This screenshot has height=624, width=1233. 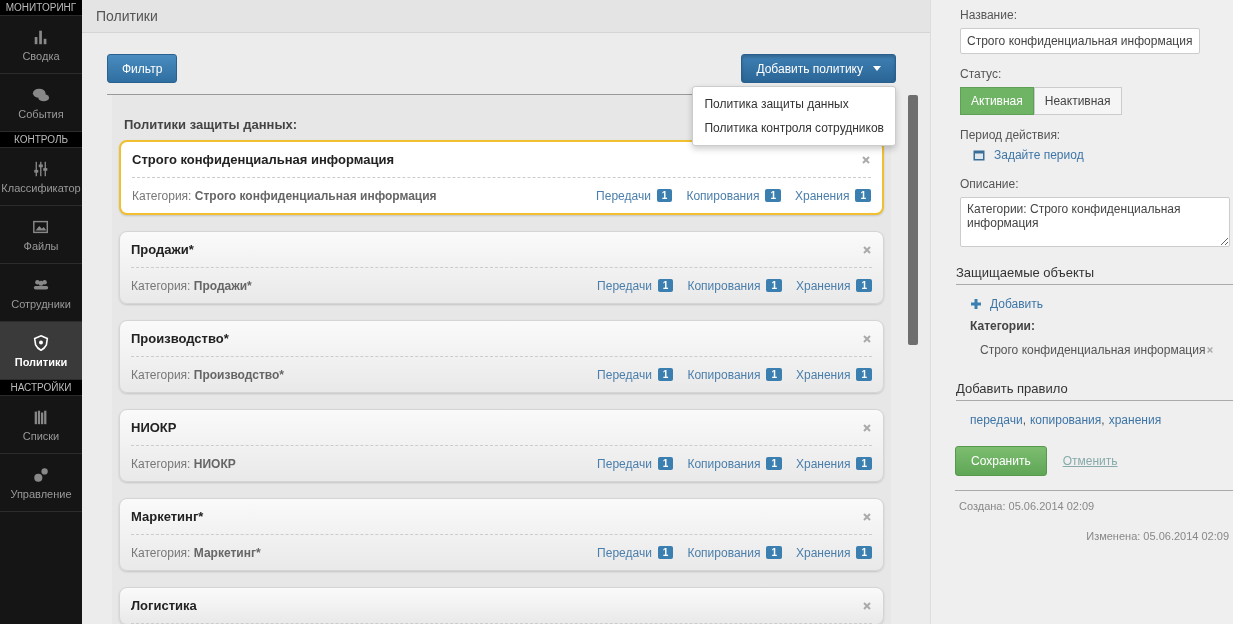 What do you see at coordinates (990, 184) in the screenshot?
I see `field-label: Описание:` at bounding box center [990, 184].